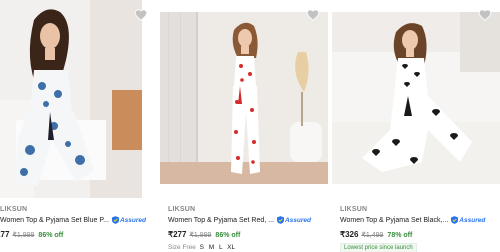  I want to click on price-row: ₹326 ₹1,499 78% off, so click(376, 234).